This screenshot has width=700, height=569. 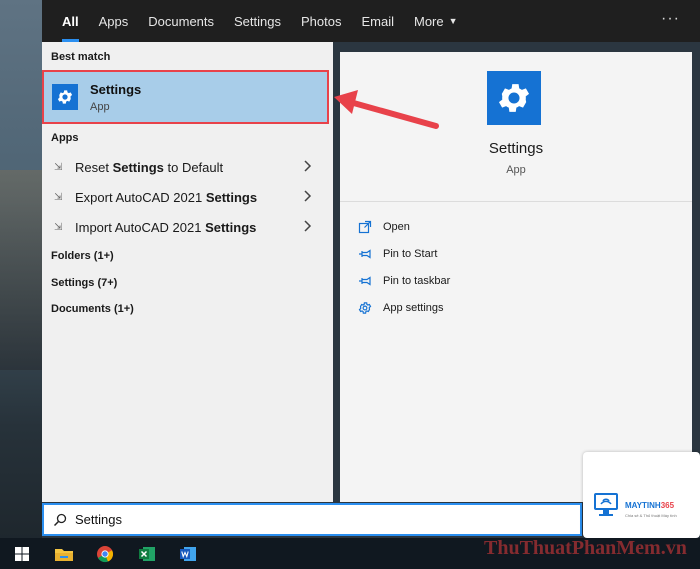 I want to click on excel-icon, so click(x=147, y=554).